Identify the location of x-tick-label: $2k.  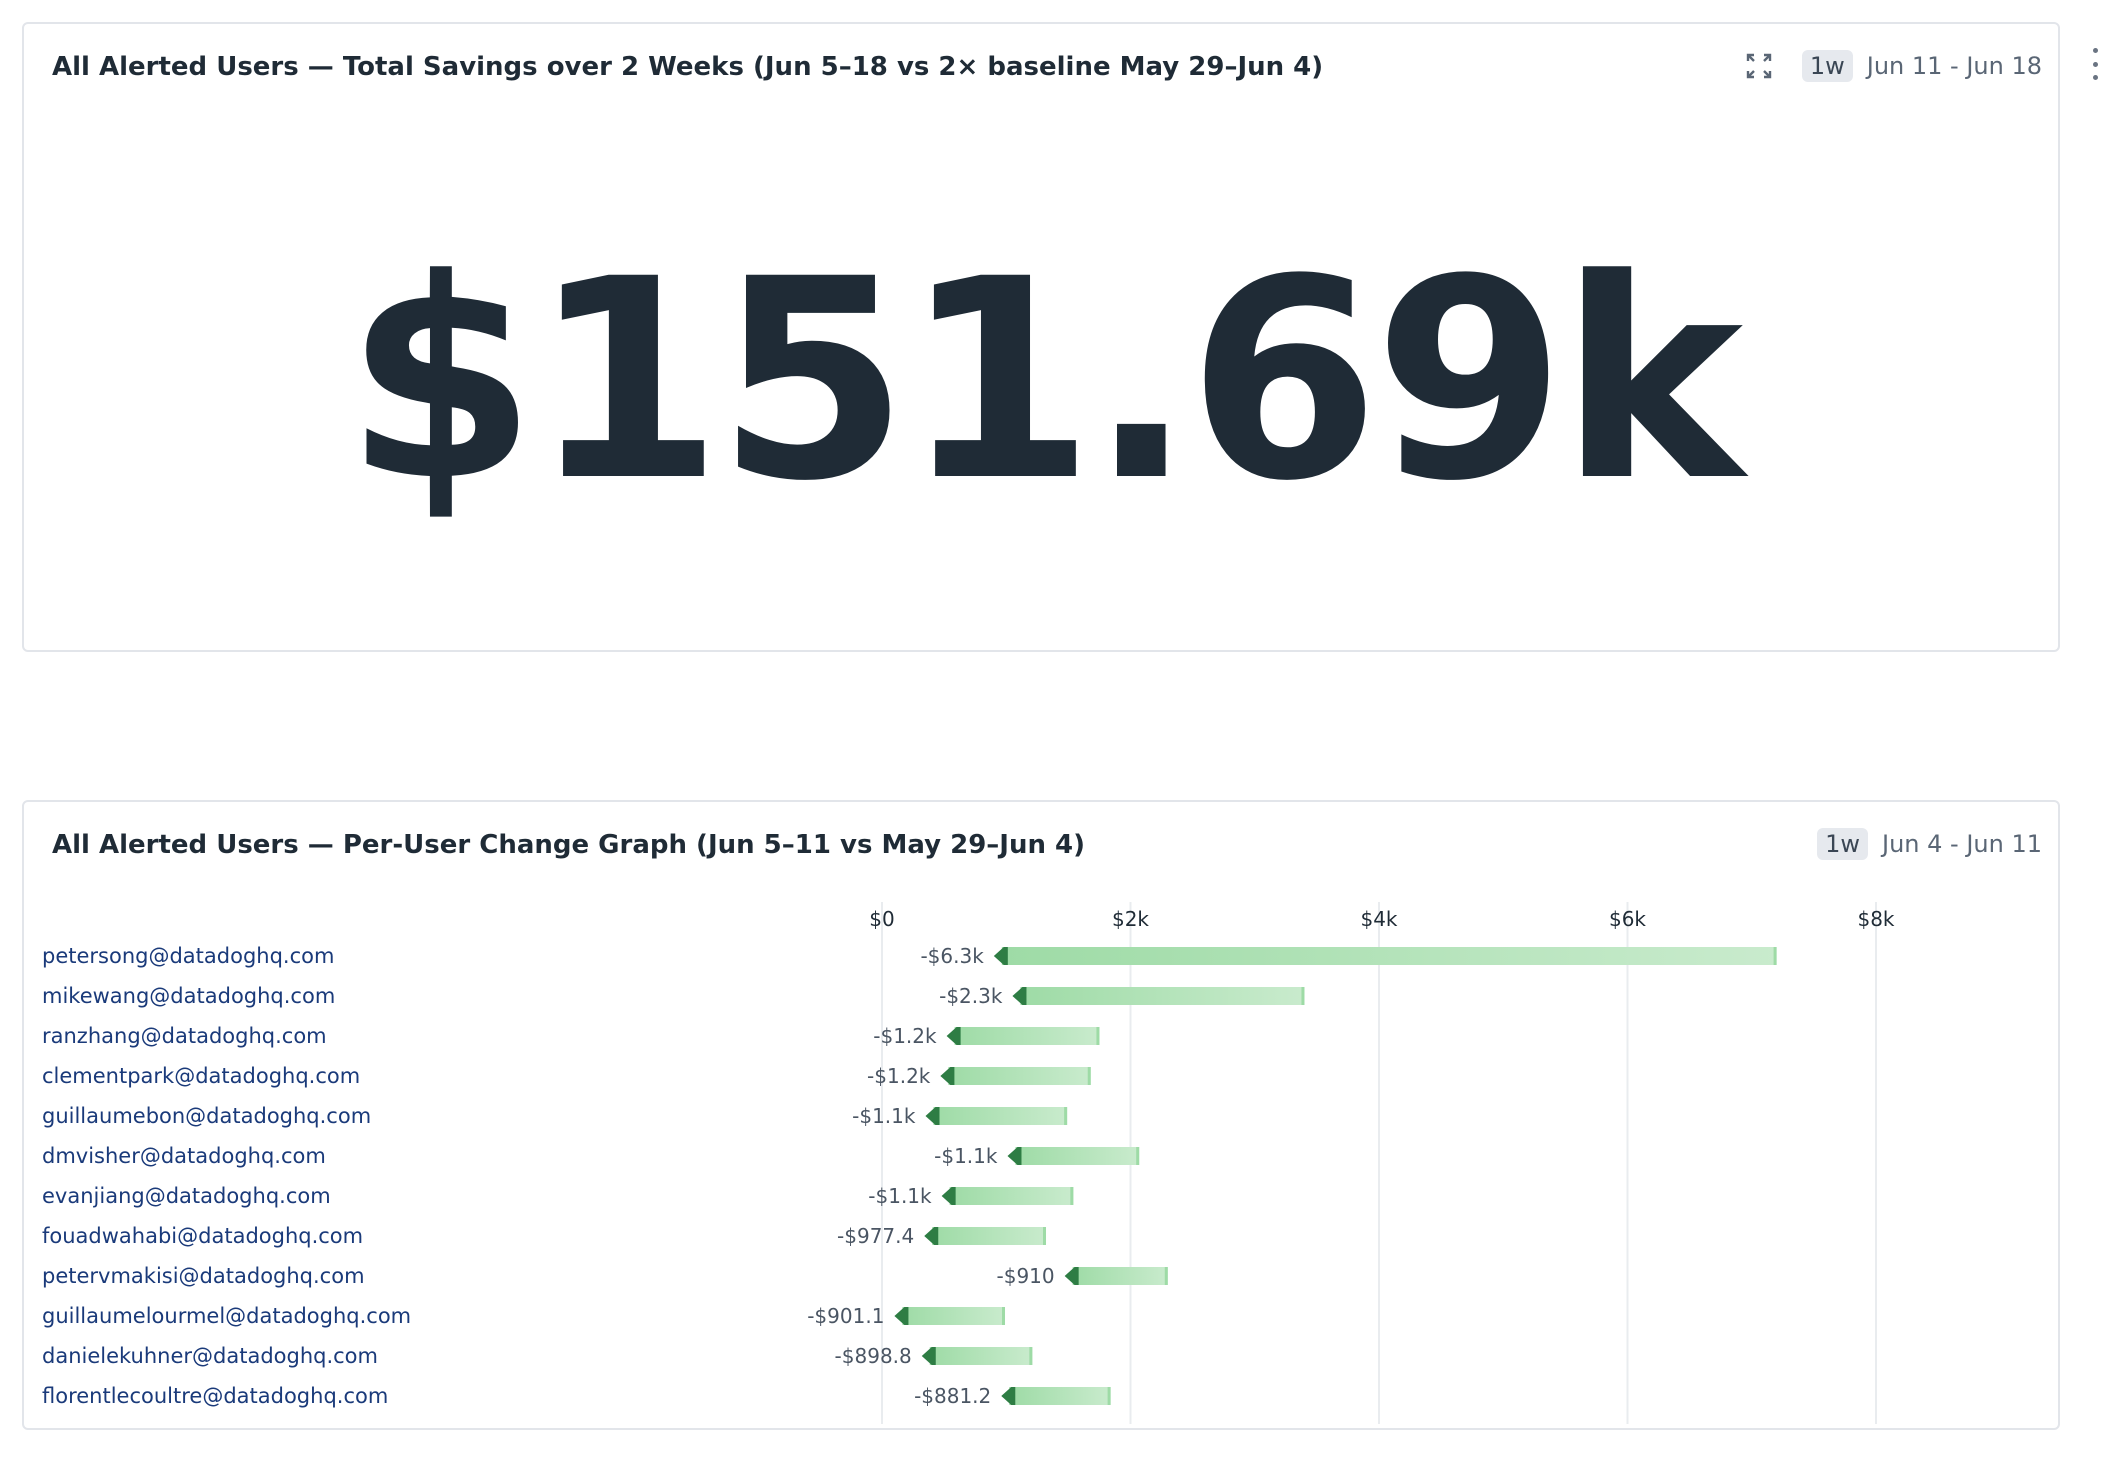
(1130, 919).